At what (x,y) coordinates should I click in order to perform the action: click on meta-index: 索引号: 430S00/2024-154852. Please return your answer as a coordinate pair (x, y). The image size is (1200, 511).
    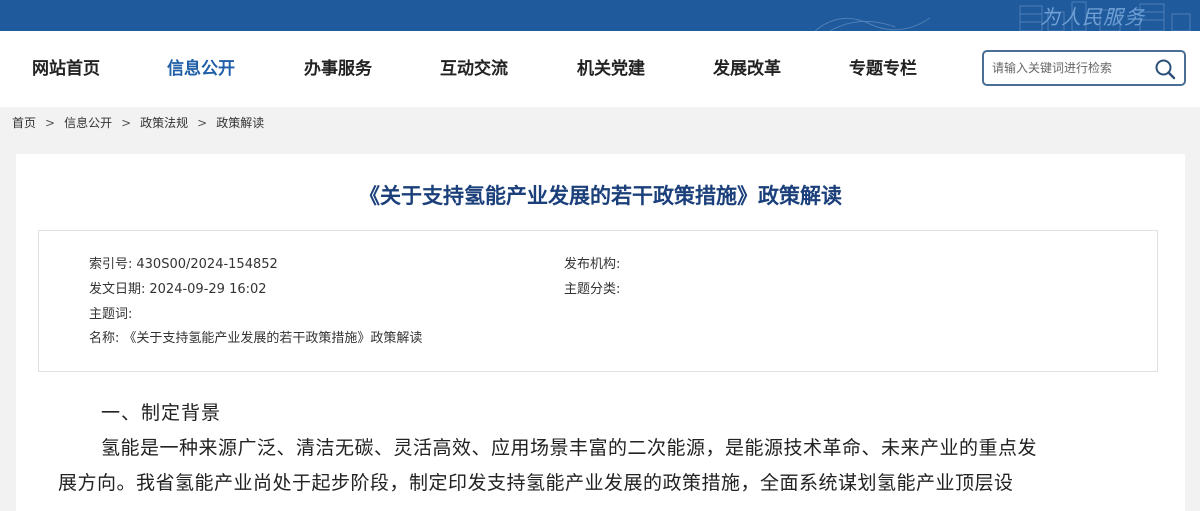
    Looking at the image, I should click on (183, 265).